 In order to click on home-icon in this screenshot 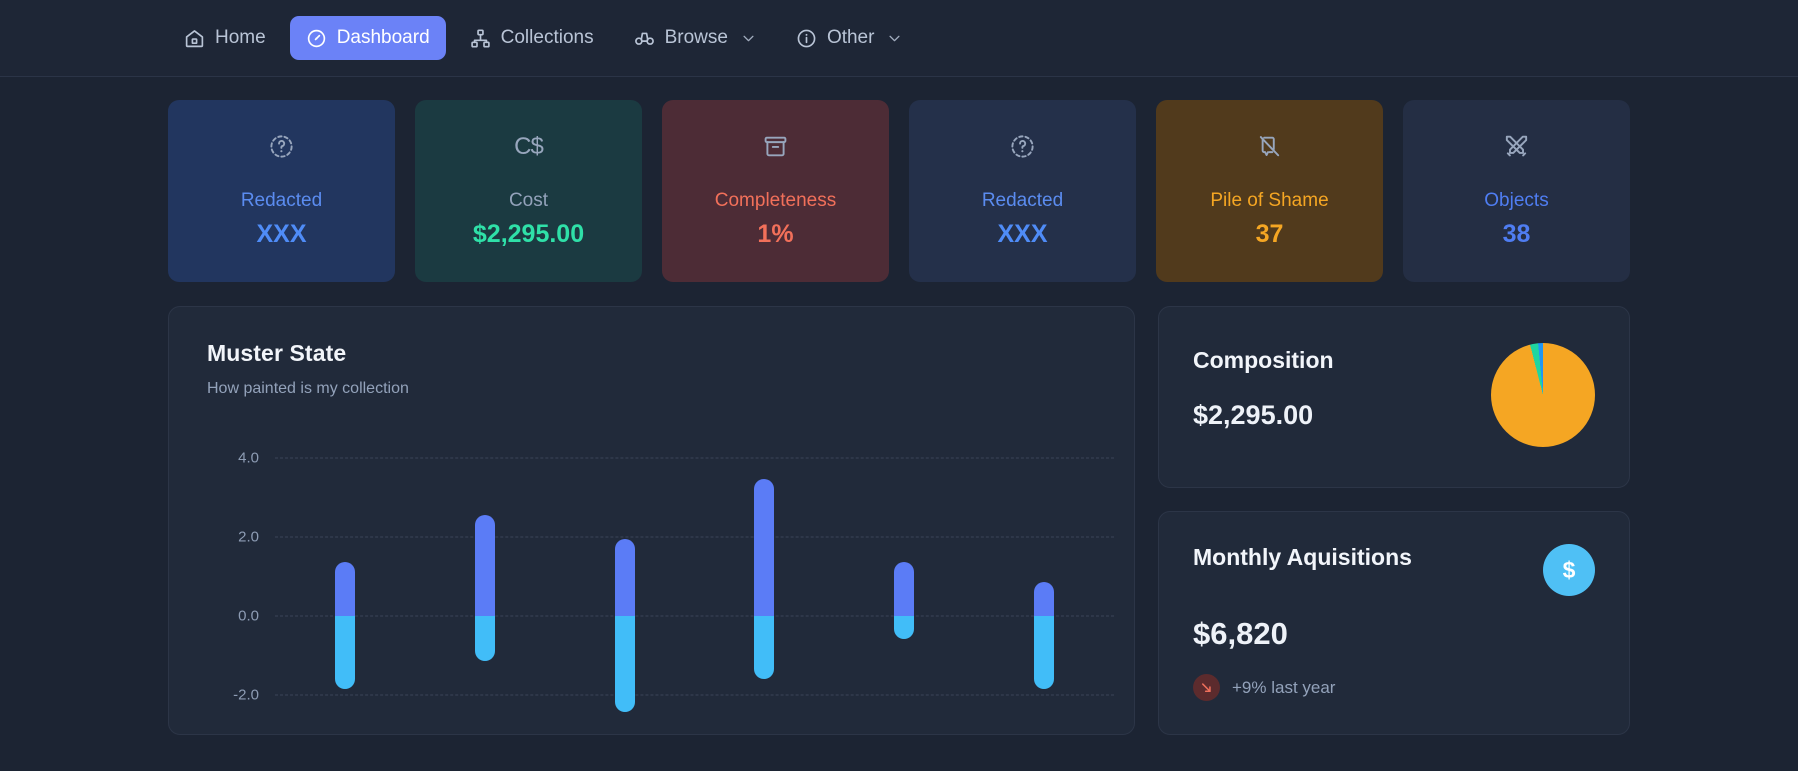, I will do `click(194, 38)`.